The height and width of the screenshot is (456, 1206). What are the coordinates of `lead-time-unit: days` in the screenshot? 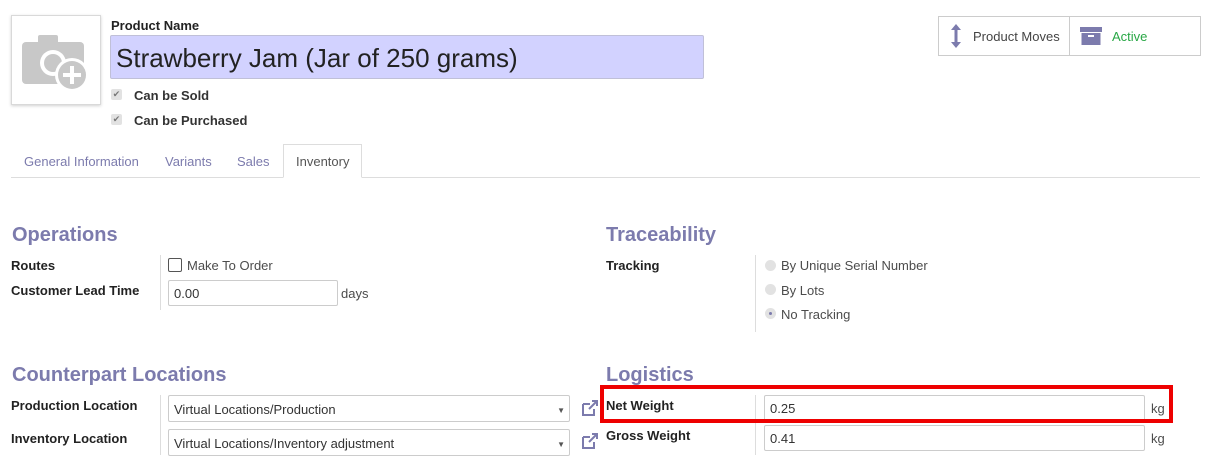 It's located at (355, 293).